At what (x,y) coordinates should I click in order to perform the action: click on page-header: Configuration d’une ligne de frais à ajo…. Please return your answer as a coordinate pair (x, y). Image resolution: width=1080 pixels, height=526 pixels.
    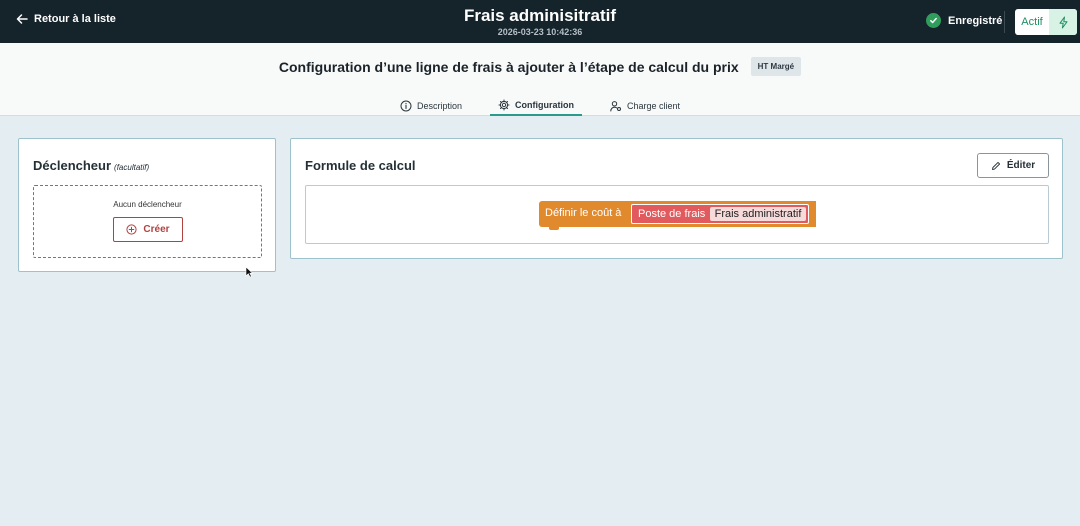
    Looking at the image, I should click on (540, 79).